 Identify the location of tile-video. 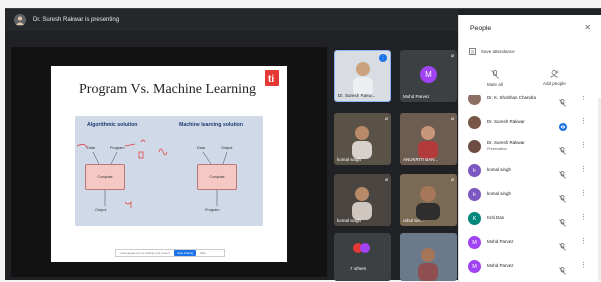
(428, 257).